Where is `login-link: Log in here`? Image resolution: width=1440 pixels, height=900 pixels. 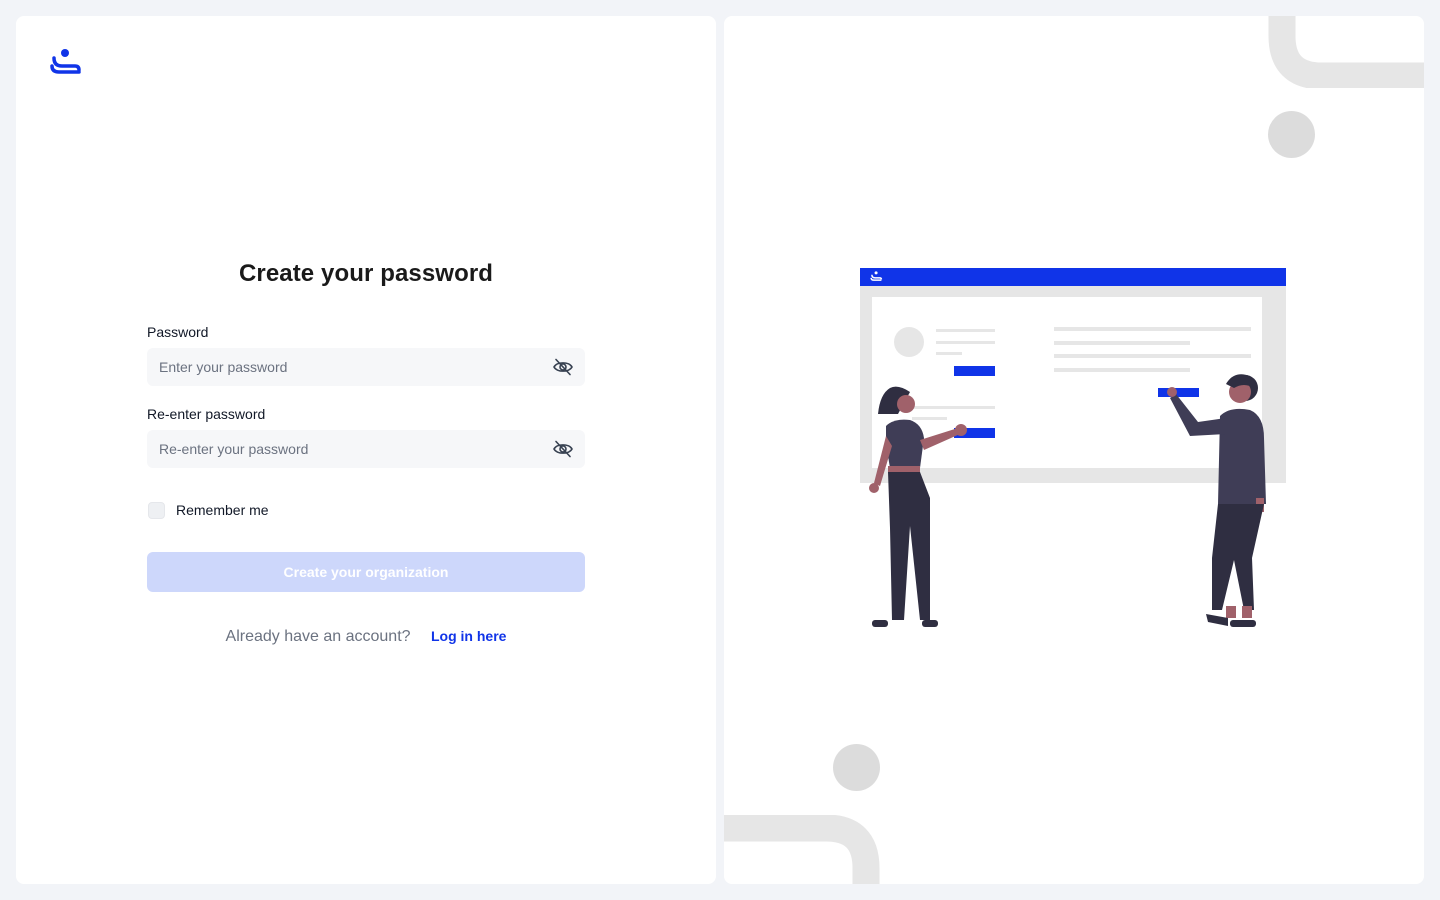 login-link: Log in here is located at coordinates (468, 636).